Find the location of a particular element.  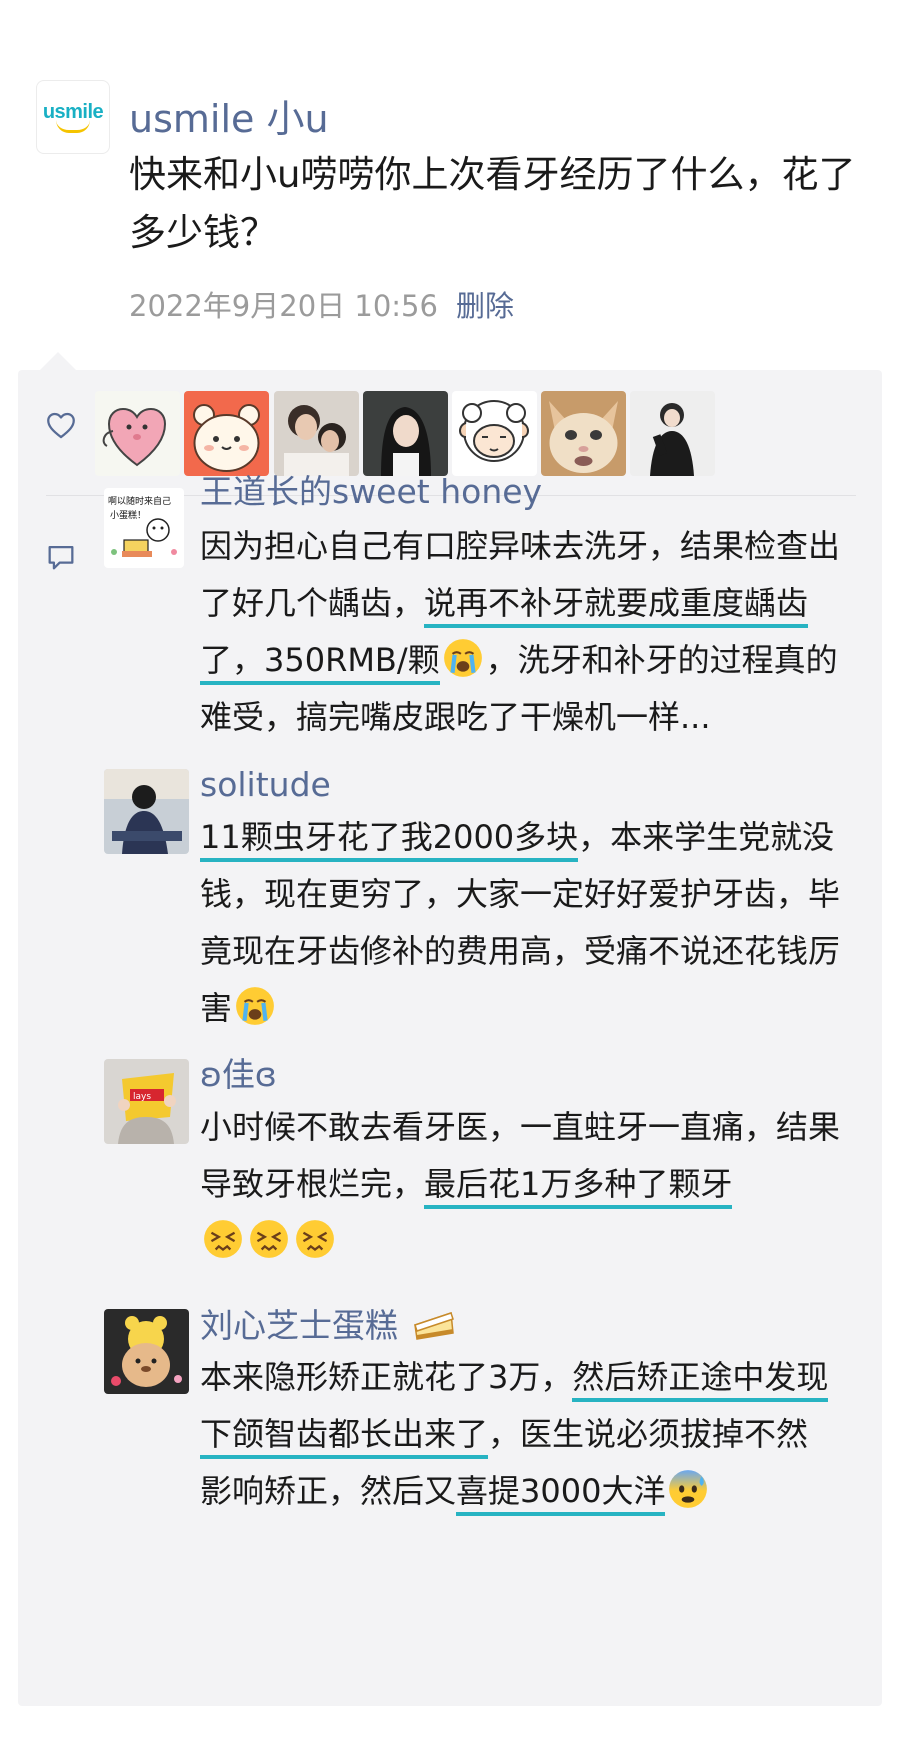

post-text: 快来和小u唠唠你上次看牙经历了什么，花了多少钱？ is located at coordinates (492, 203).